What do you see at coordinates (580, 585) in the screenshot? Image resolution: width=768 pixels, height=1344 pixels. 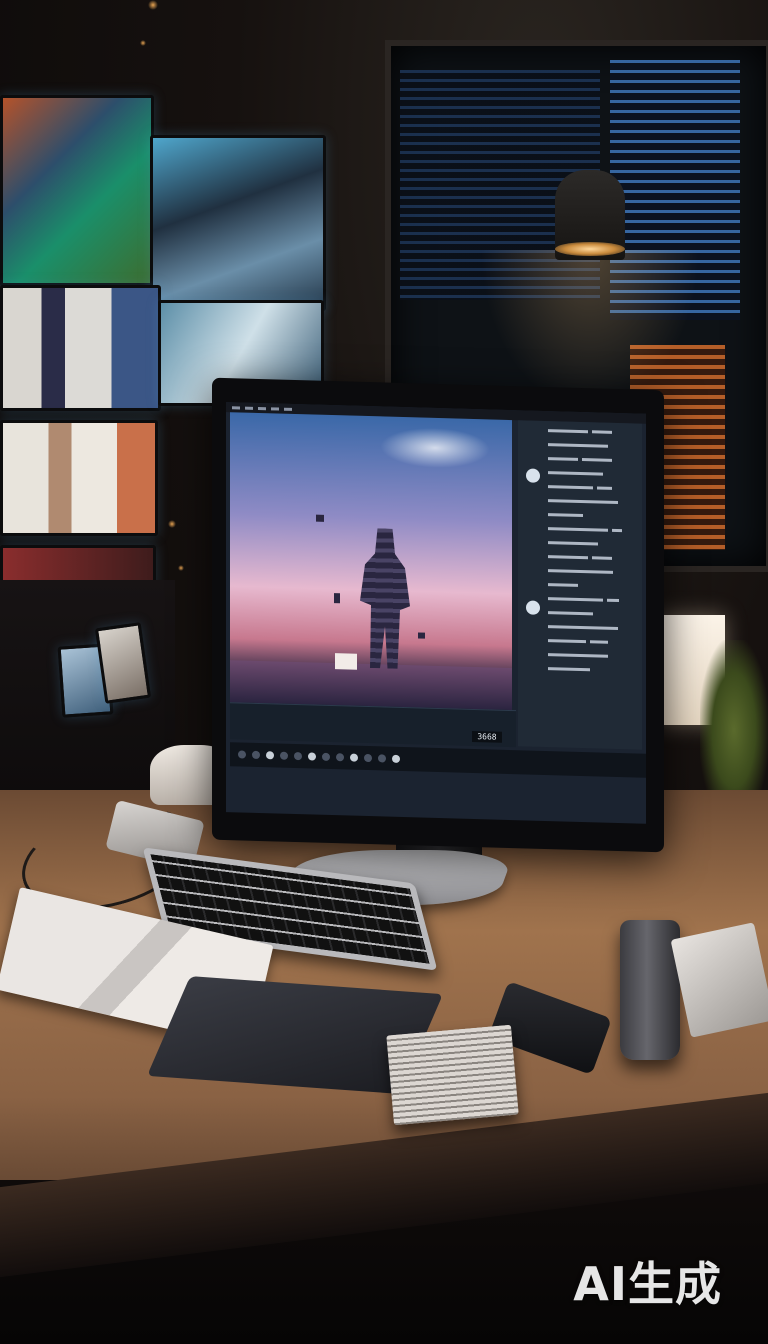 I see `side-panel` at bounding box center [580, 585].